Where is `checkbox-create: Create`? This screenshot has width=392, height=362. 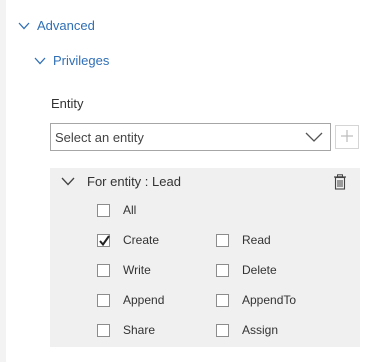
checkbox-create: Create is located at coordinates (128, 240).